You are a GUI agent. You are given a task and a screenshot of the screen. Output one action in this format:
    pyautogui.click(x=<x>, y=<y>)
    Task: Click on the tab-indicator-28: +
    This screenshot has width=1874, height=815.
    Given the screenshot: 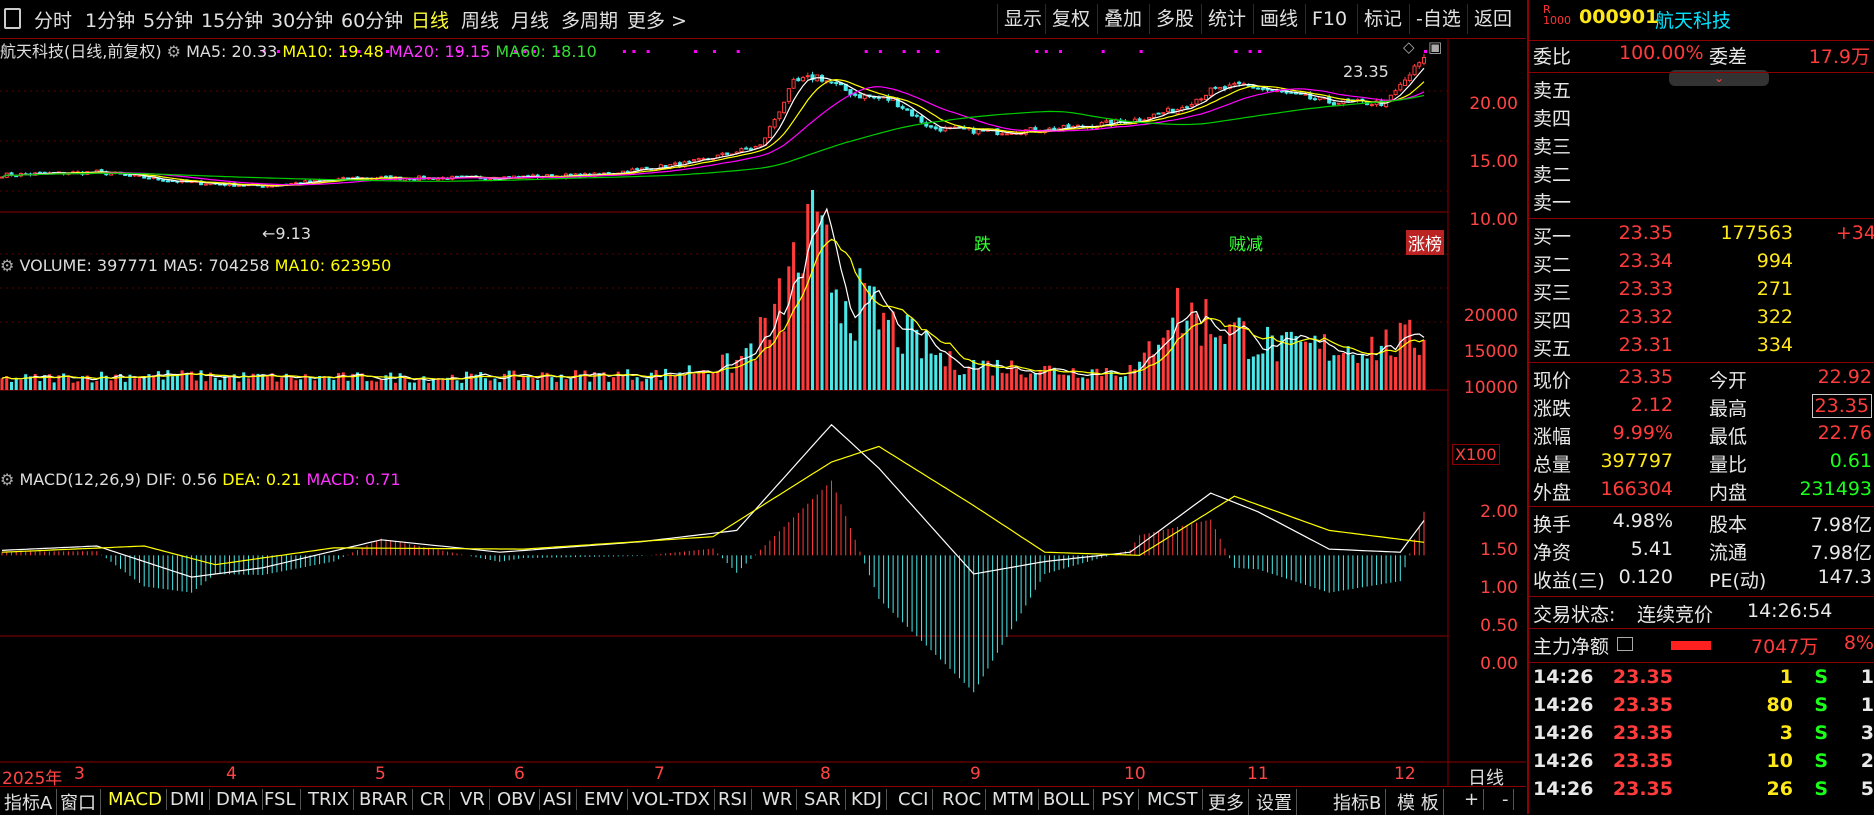 What is the action you would take?
    pyautogui.click(x=1474, y=799)
    